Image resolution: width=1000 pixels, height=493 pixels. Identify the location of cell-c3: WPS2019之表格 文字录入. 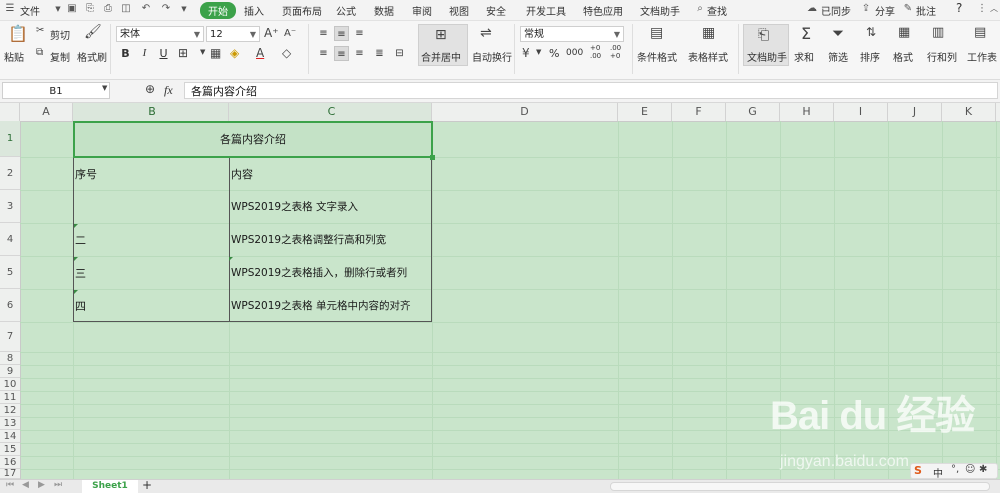
(294, 206).